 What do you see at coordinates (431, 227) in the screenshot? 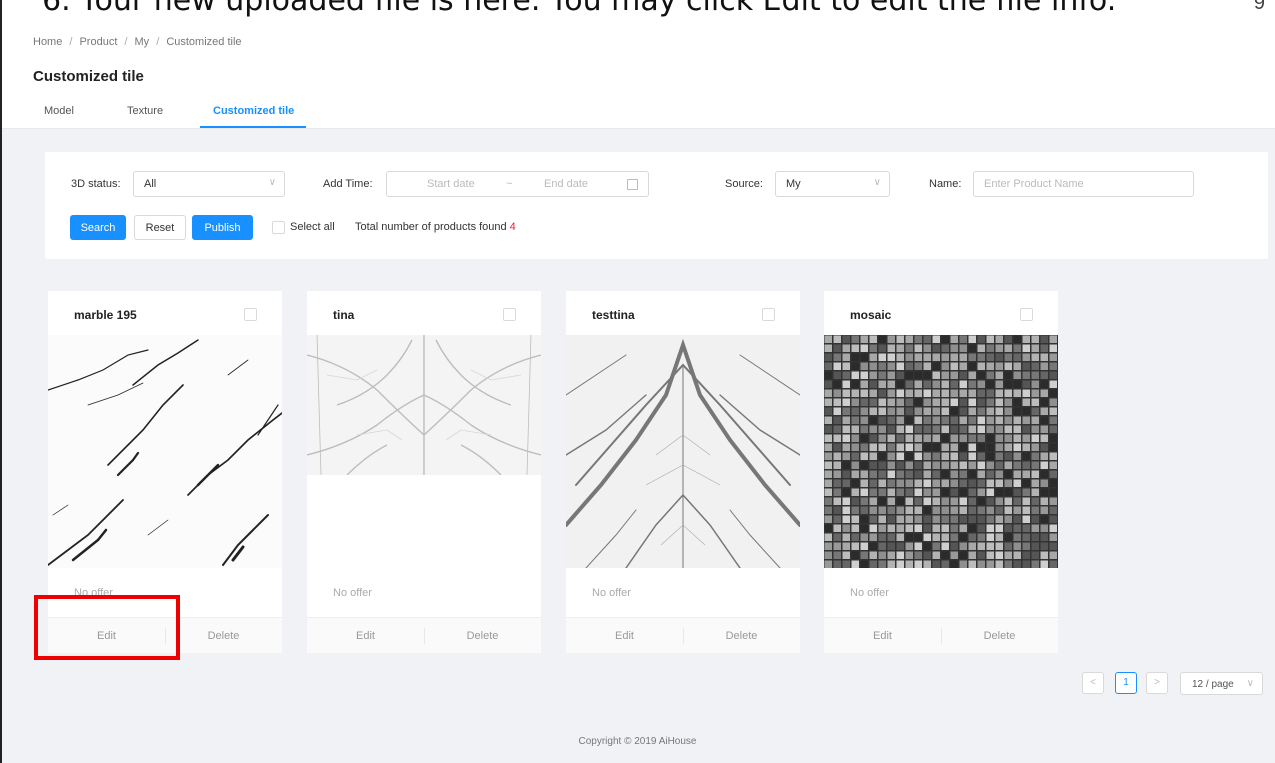
I see `total-label: Total number of products found` at bounding box center [431, 227].